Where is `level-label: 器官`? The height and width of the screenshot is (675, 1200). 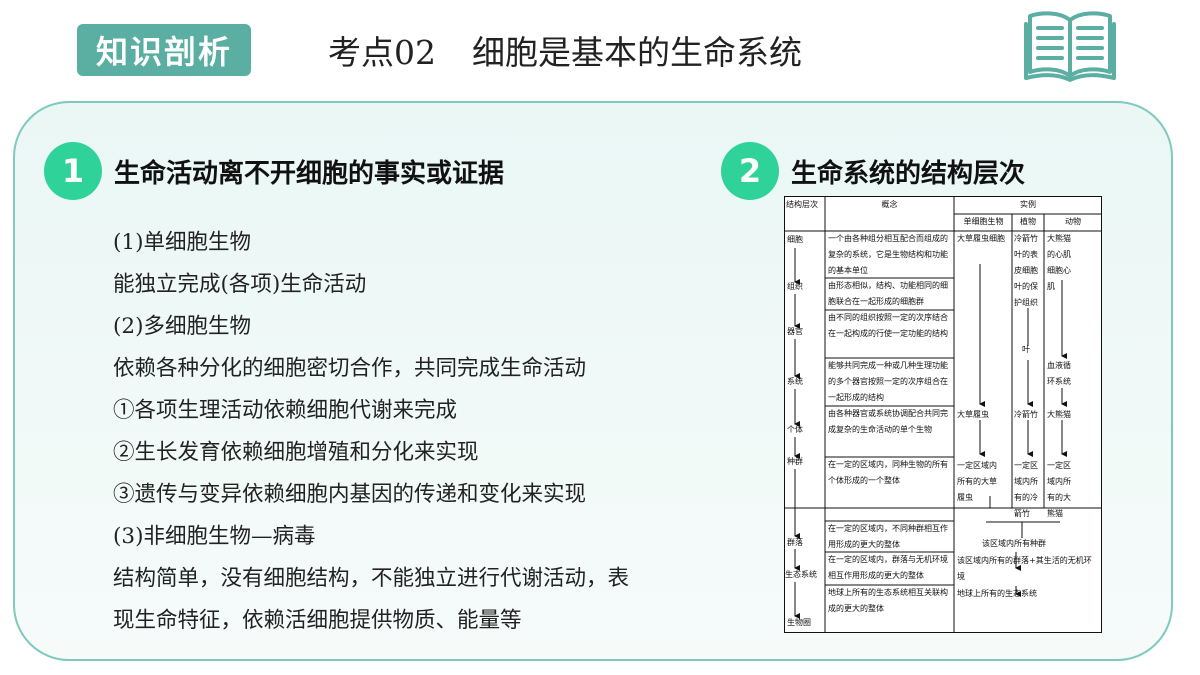 level-label: 器官 is located at coordinates (795, 331).